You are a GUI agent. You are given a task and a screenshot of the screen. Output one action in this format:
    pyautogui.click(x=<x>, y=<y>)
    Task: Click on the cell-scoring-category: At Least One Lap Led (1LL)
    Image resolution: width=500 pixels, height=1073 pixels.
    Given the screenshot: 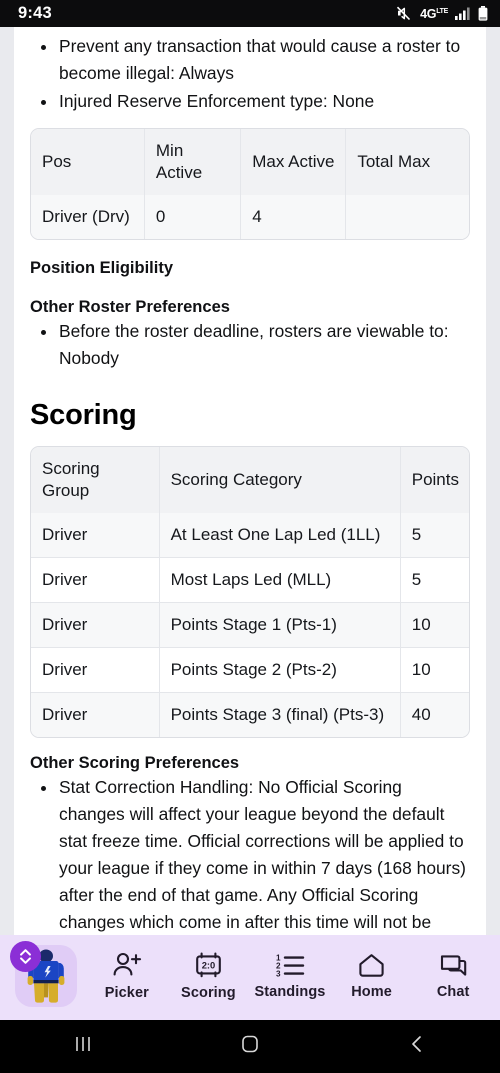 What is the action you would take?
    pyautogui.click(x=280, y=535)
    